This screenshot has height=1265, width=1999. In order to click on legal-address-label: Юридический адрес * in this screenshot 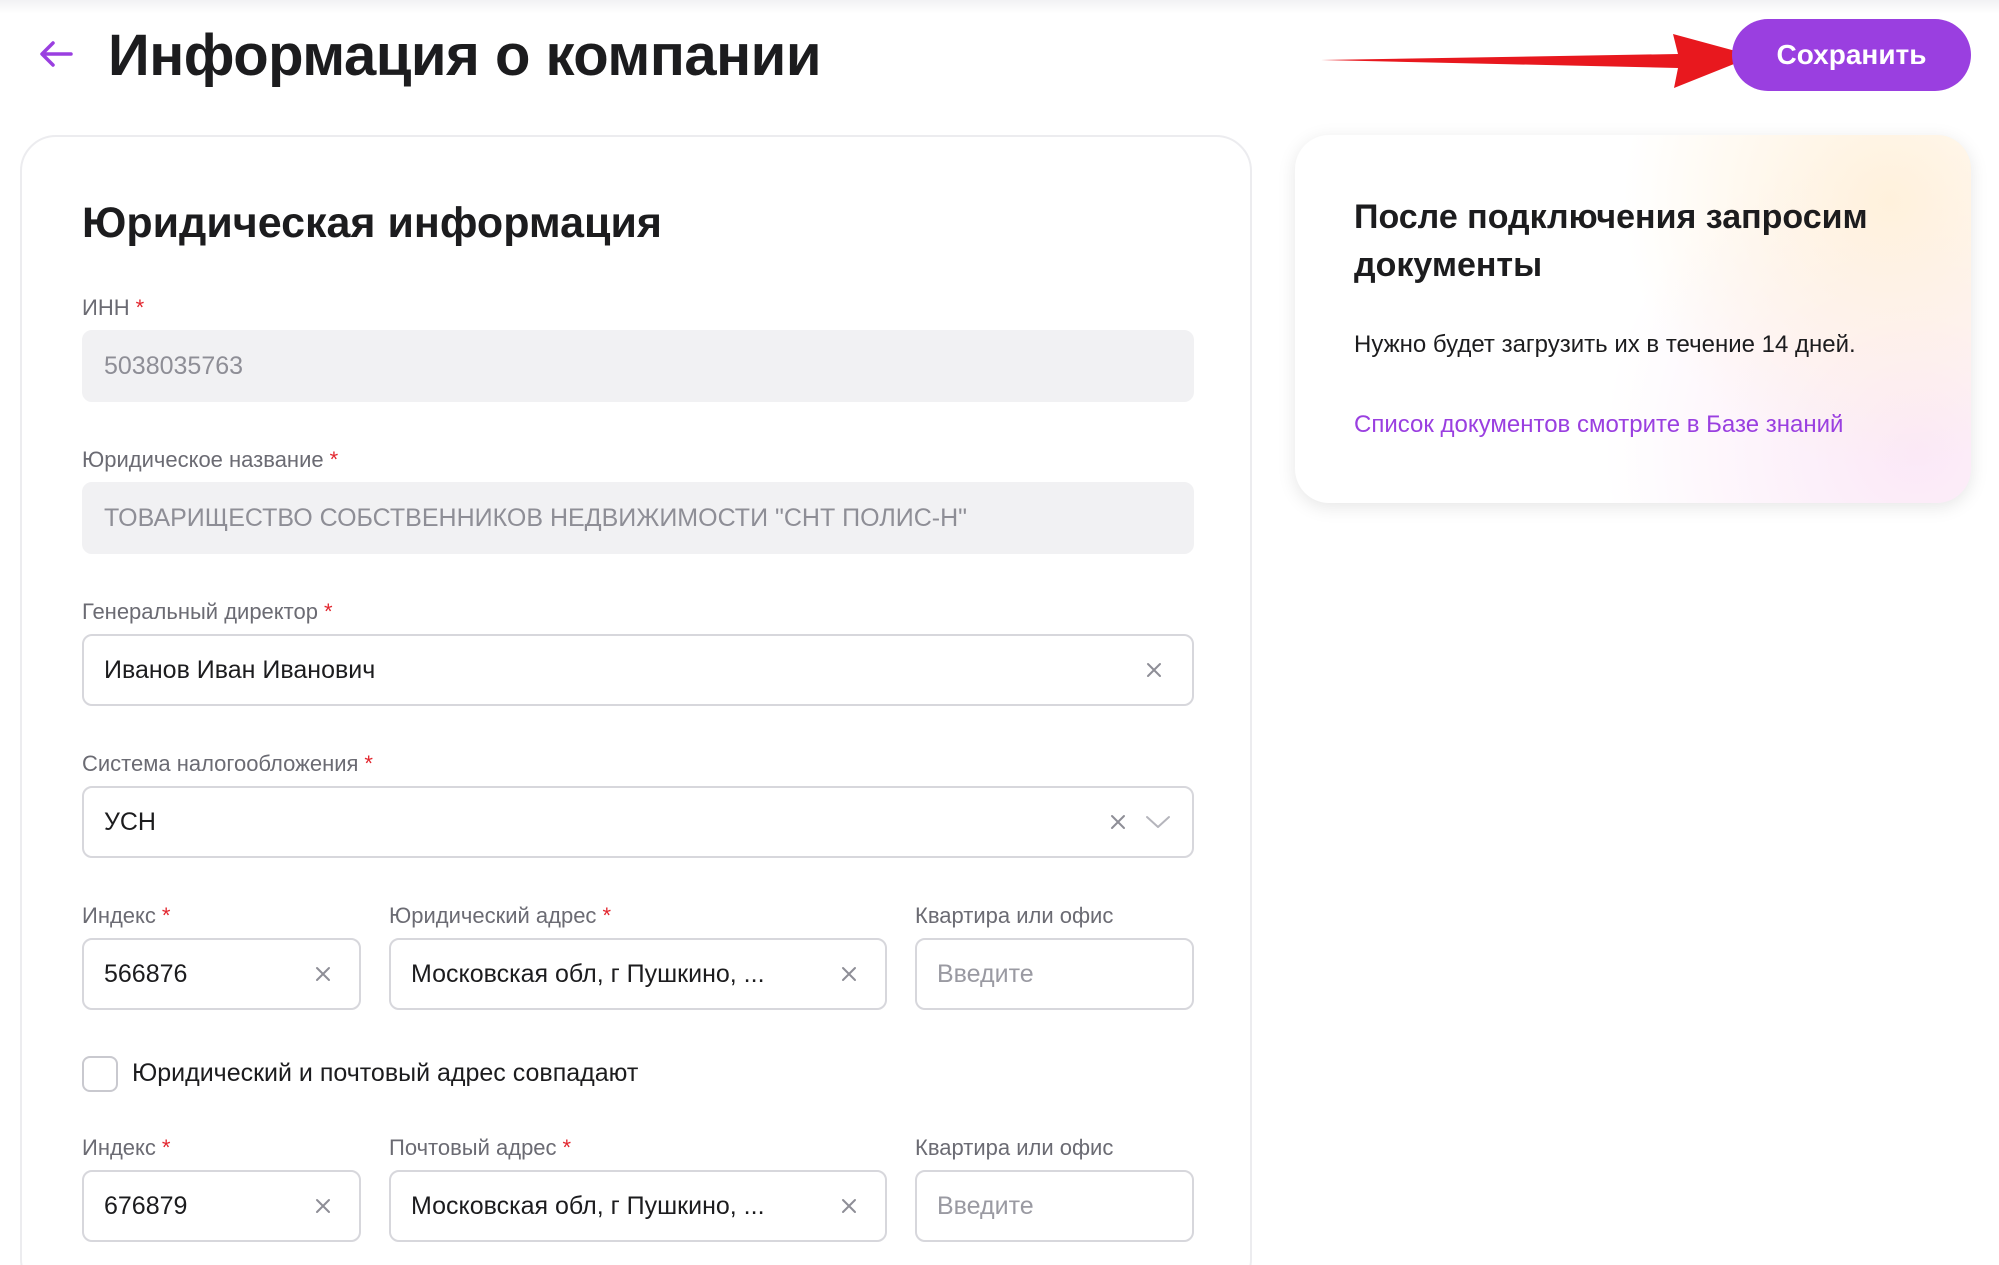, I will do `click(500, 915)`.